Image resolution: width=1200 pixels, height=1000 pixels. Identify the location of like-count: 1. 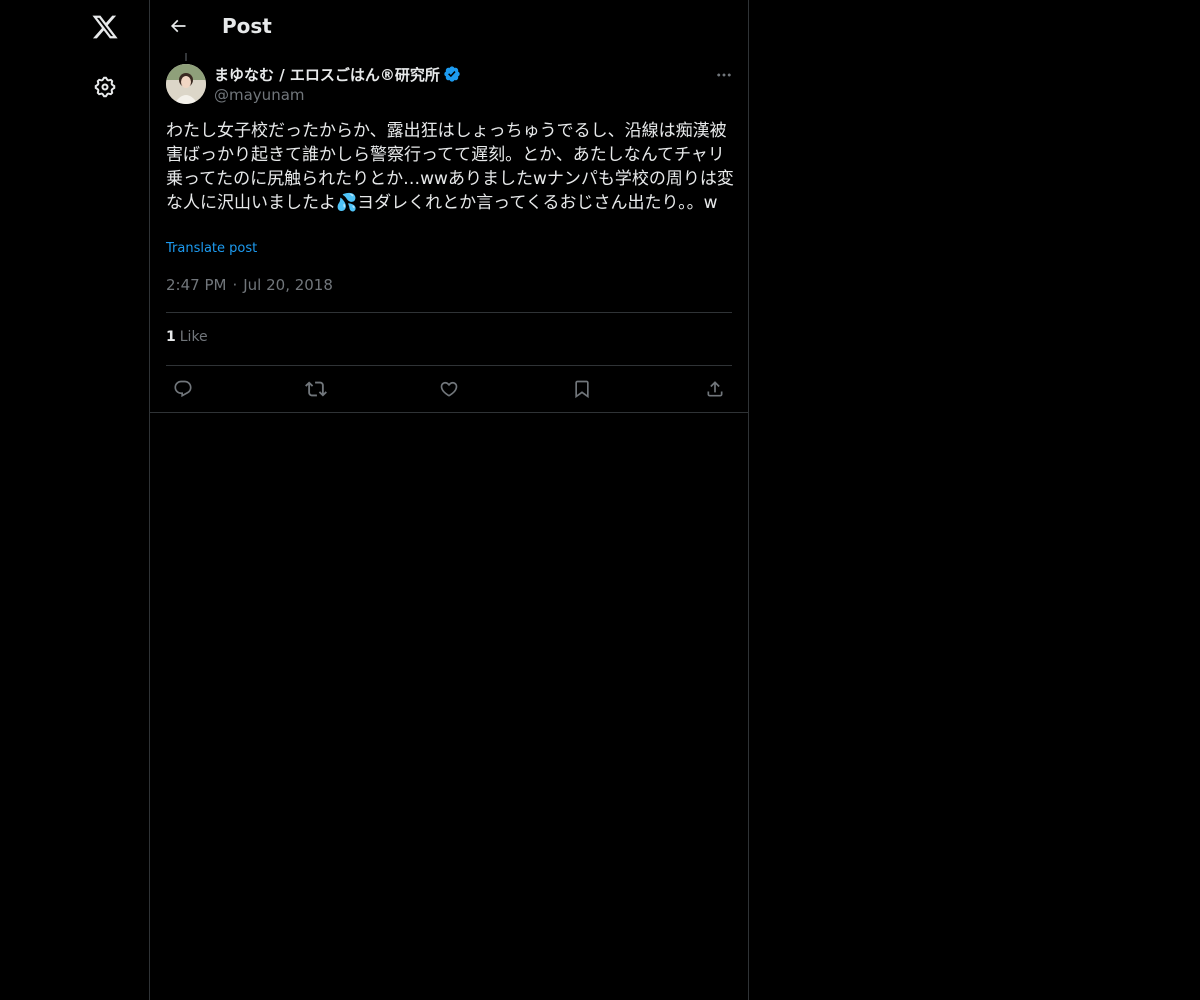
(171, 337).